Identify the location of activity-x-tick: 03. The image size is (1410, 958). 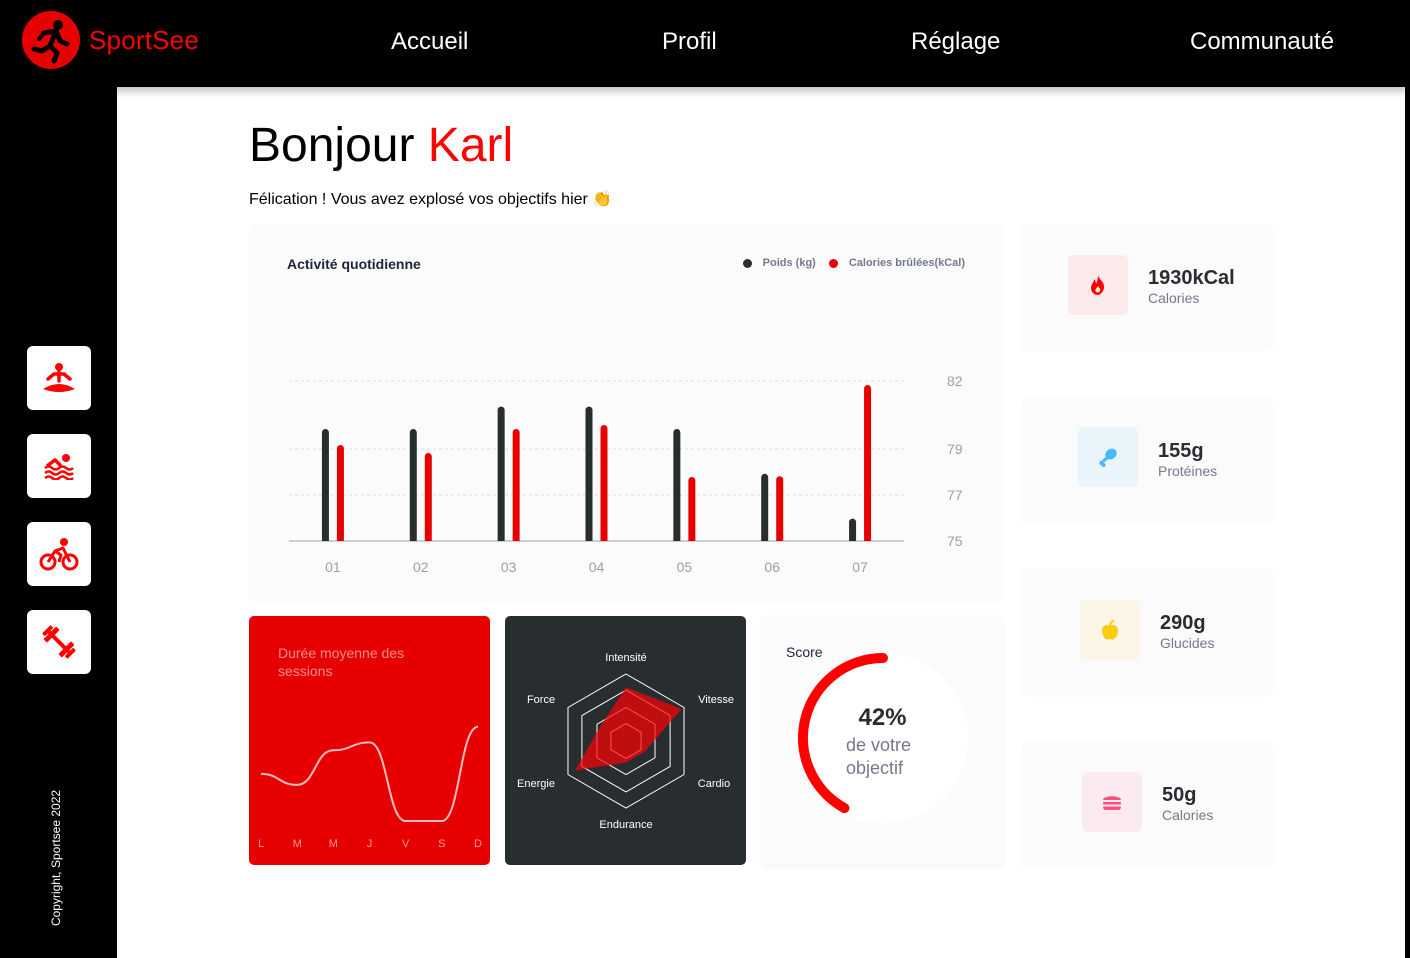
(509, 567).